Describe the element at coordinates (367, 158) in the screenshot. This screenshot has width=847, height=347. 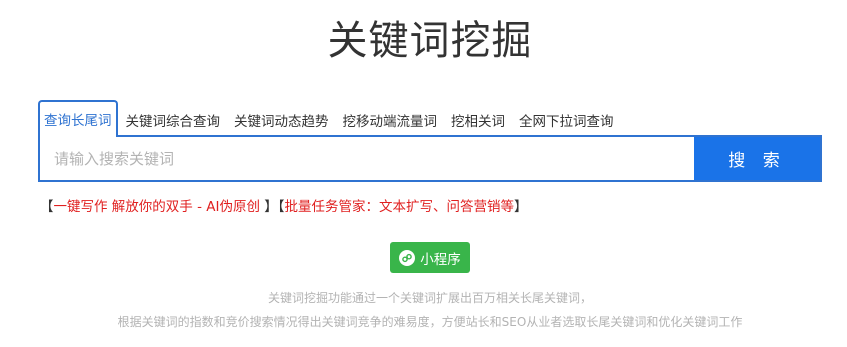
I see `search-input` at that location.